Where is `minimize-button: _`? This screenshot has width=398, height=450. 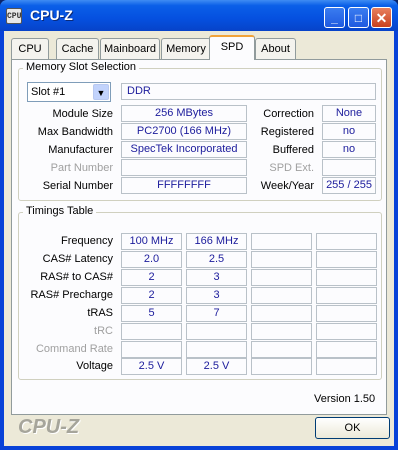
minimize-button: _ is located at coordinates (334, 17).